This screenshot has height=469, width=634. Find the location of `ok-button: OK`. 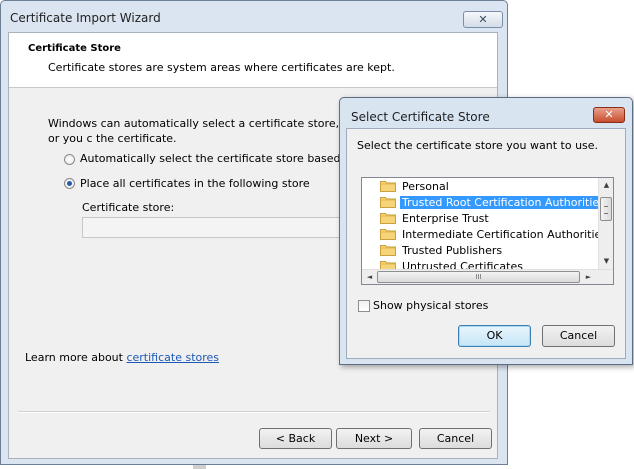

ok-button: OK is located at coordinates (494, 336).